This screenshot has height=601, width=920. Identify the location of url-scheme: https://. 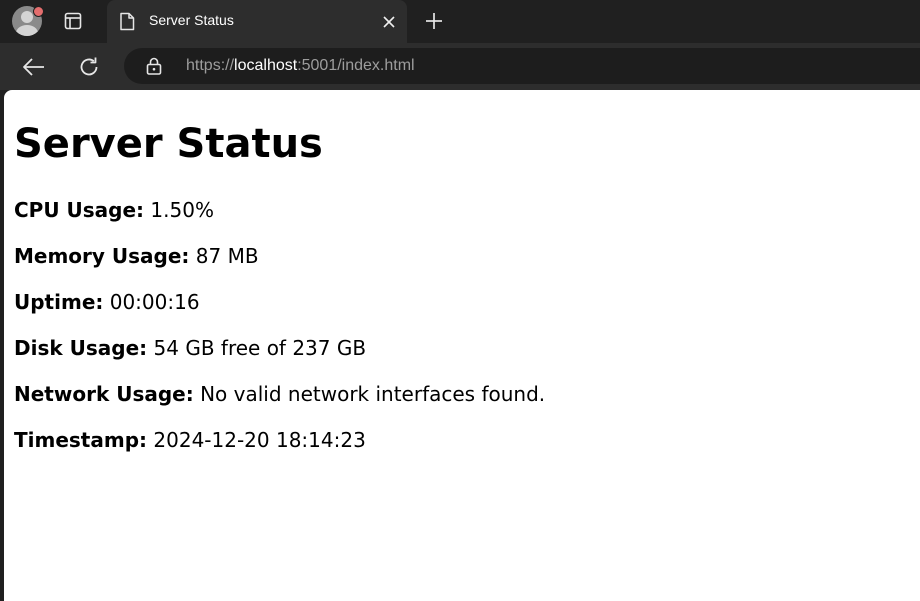
(210, 65).